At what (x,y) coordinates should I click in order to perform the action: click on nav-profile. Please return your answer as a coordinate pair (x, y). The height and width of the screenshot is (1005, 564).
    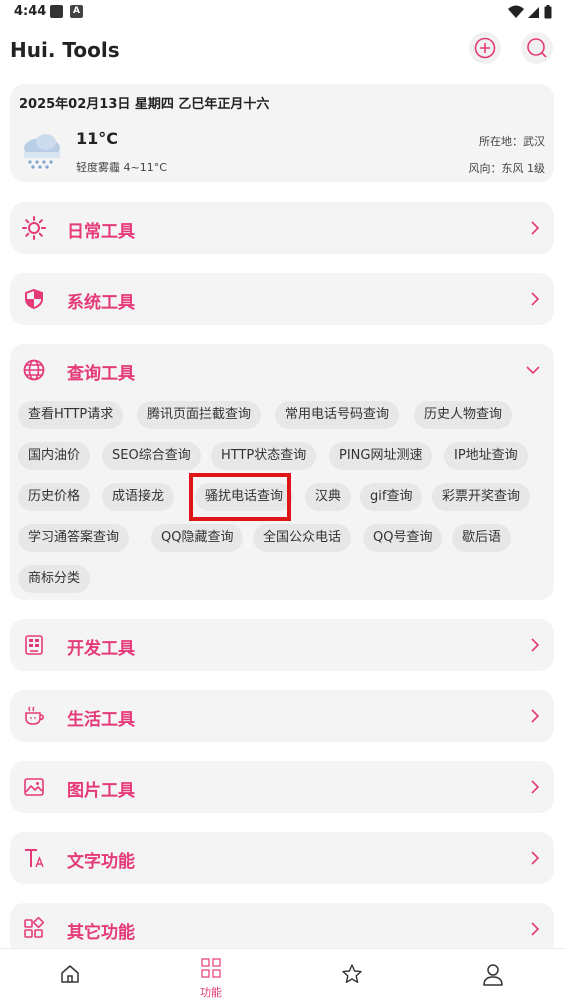
    Looking at the image, I should click on (493, 977).